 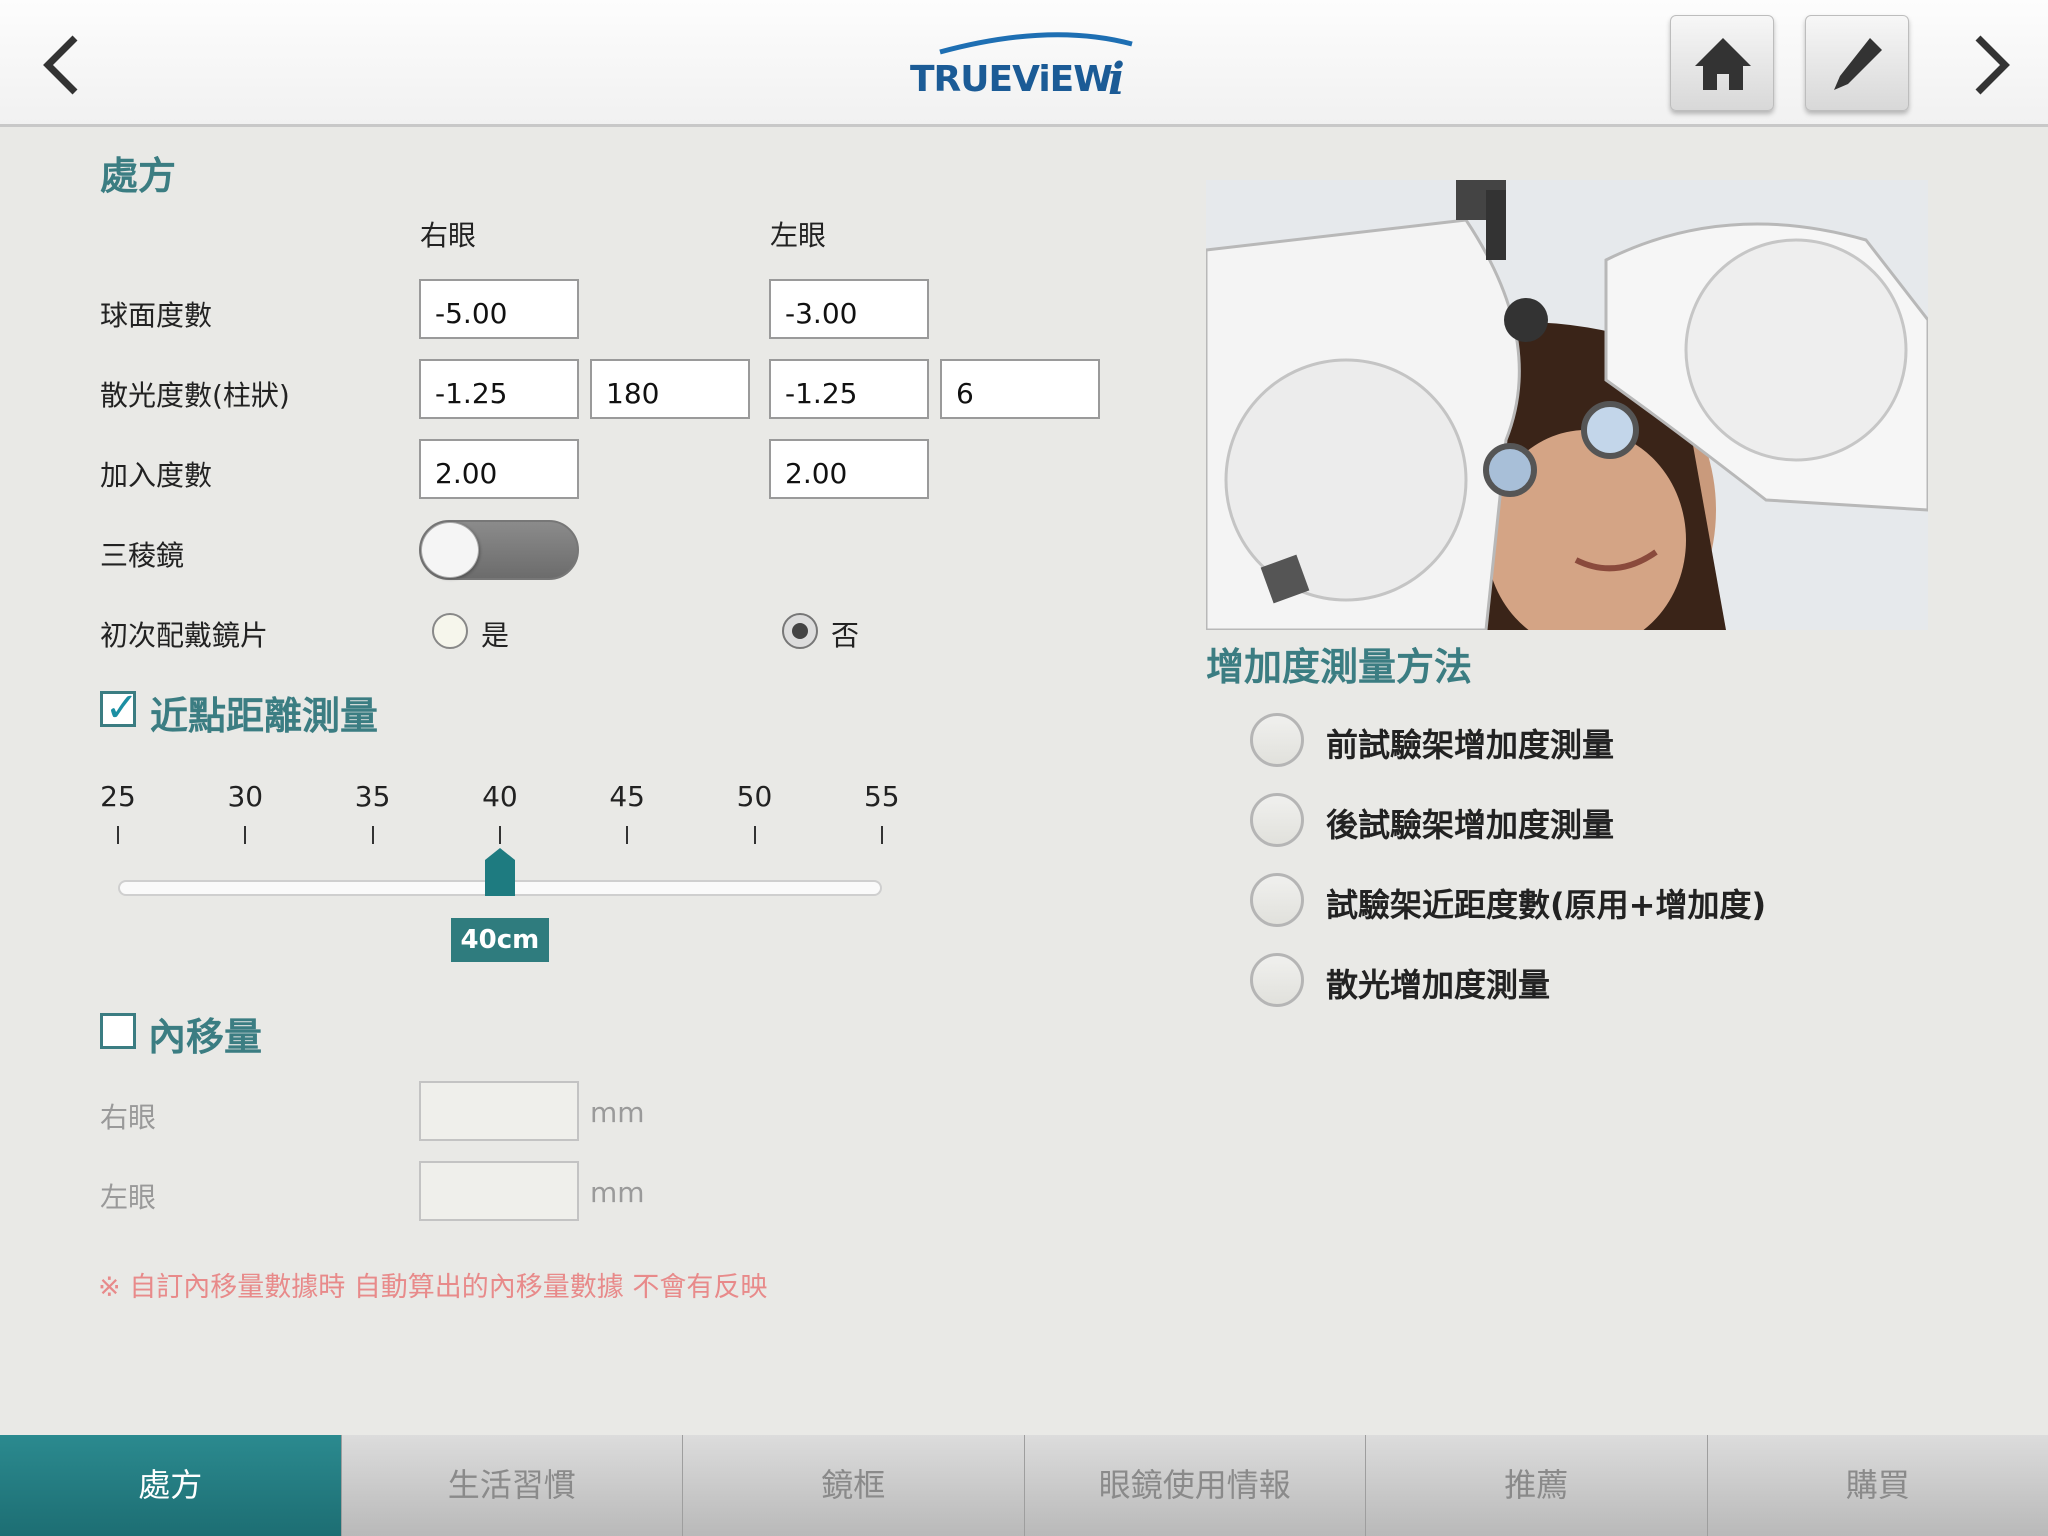 What do you see at coordinates (1567, 405) in the screenshot?
I see `phoropter-photo` at bounding box center [1567, 405].